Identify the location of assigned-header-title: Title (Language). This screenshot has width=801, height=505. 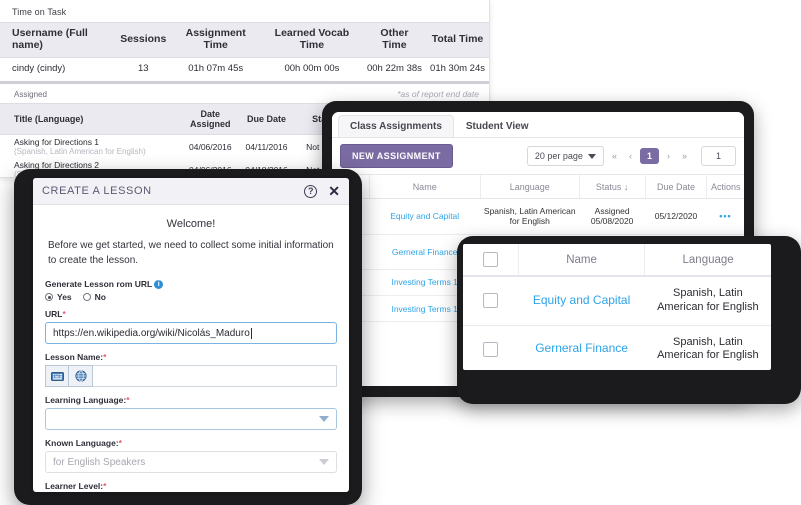
(90, 119).